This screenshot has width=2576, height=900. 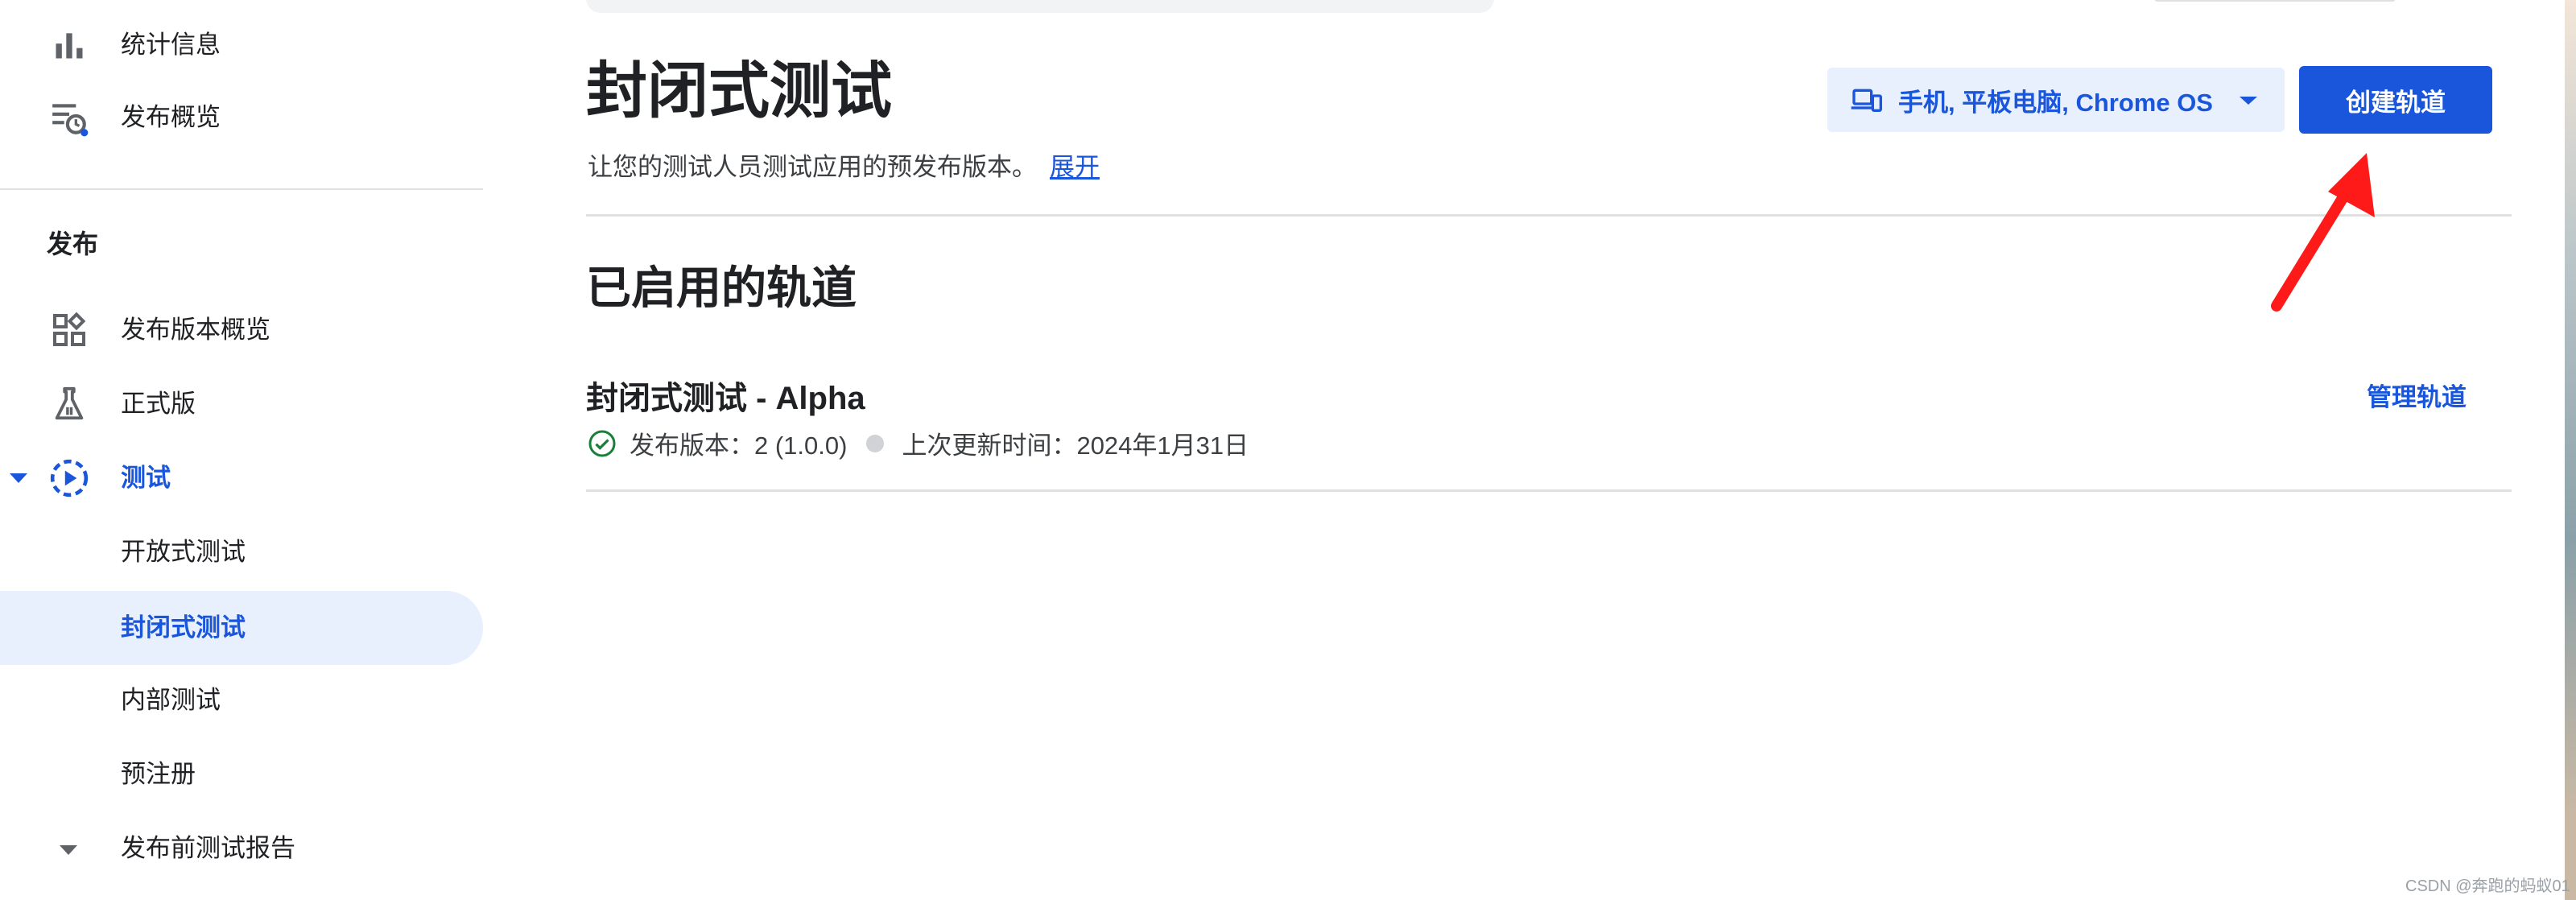 What do you see at coordinates (2487, 886) in the screenshot?
I see `watermark: CSDN @奔跑的蚂蚁01` at bounding box center [2487, 886].